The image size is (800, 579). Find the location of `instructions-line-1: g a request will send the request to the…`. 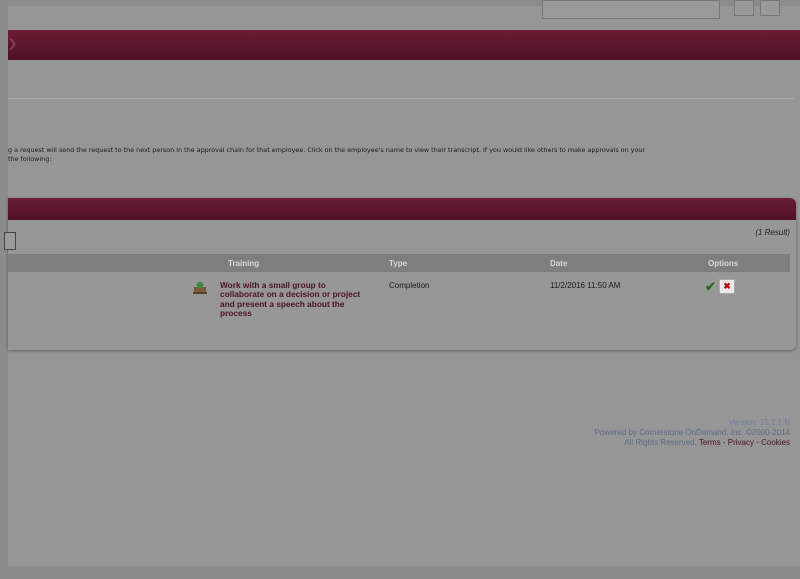

instructions-line-1: g a request will send the request to the… is located at coordinates (327, 150).